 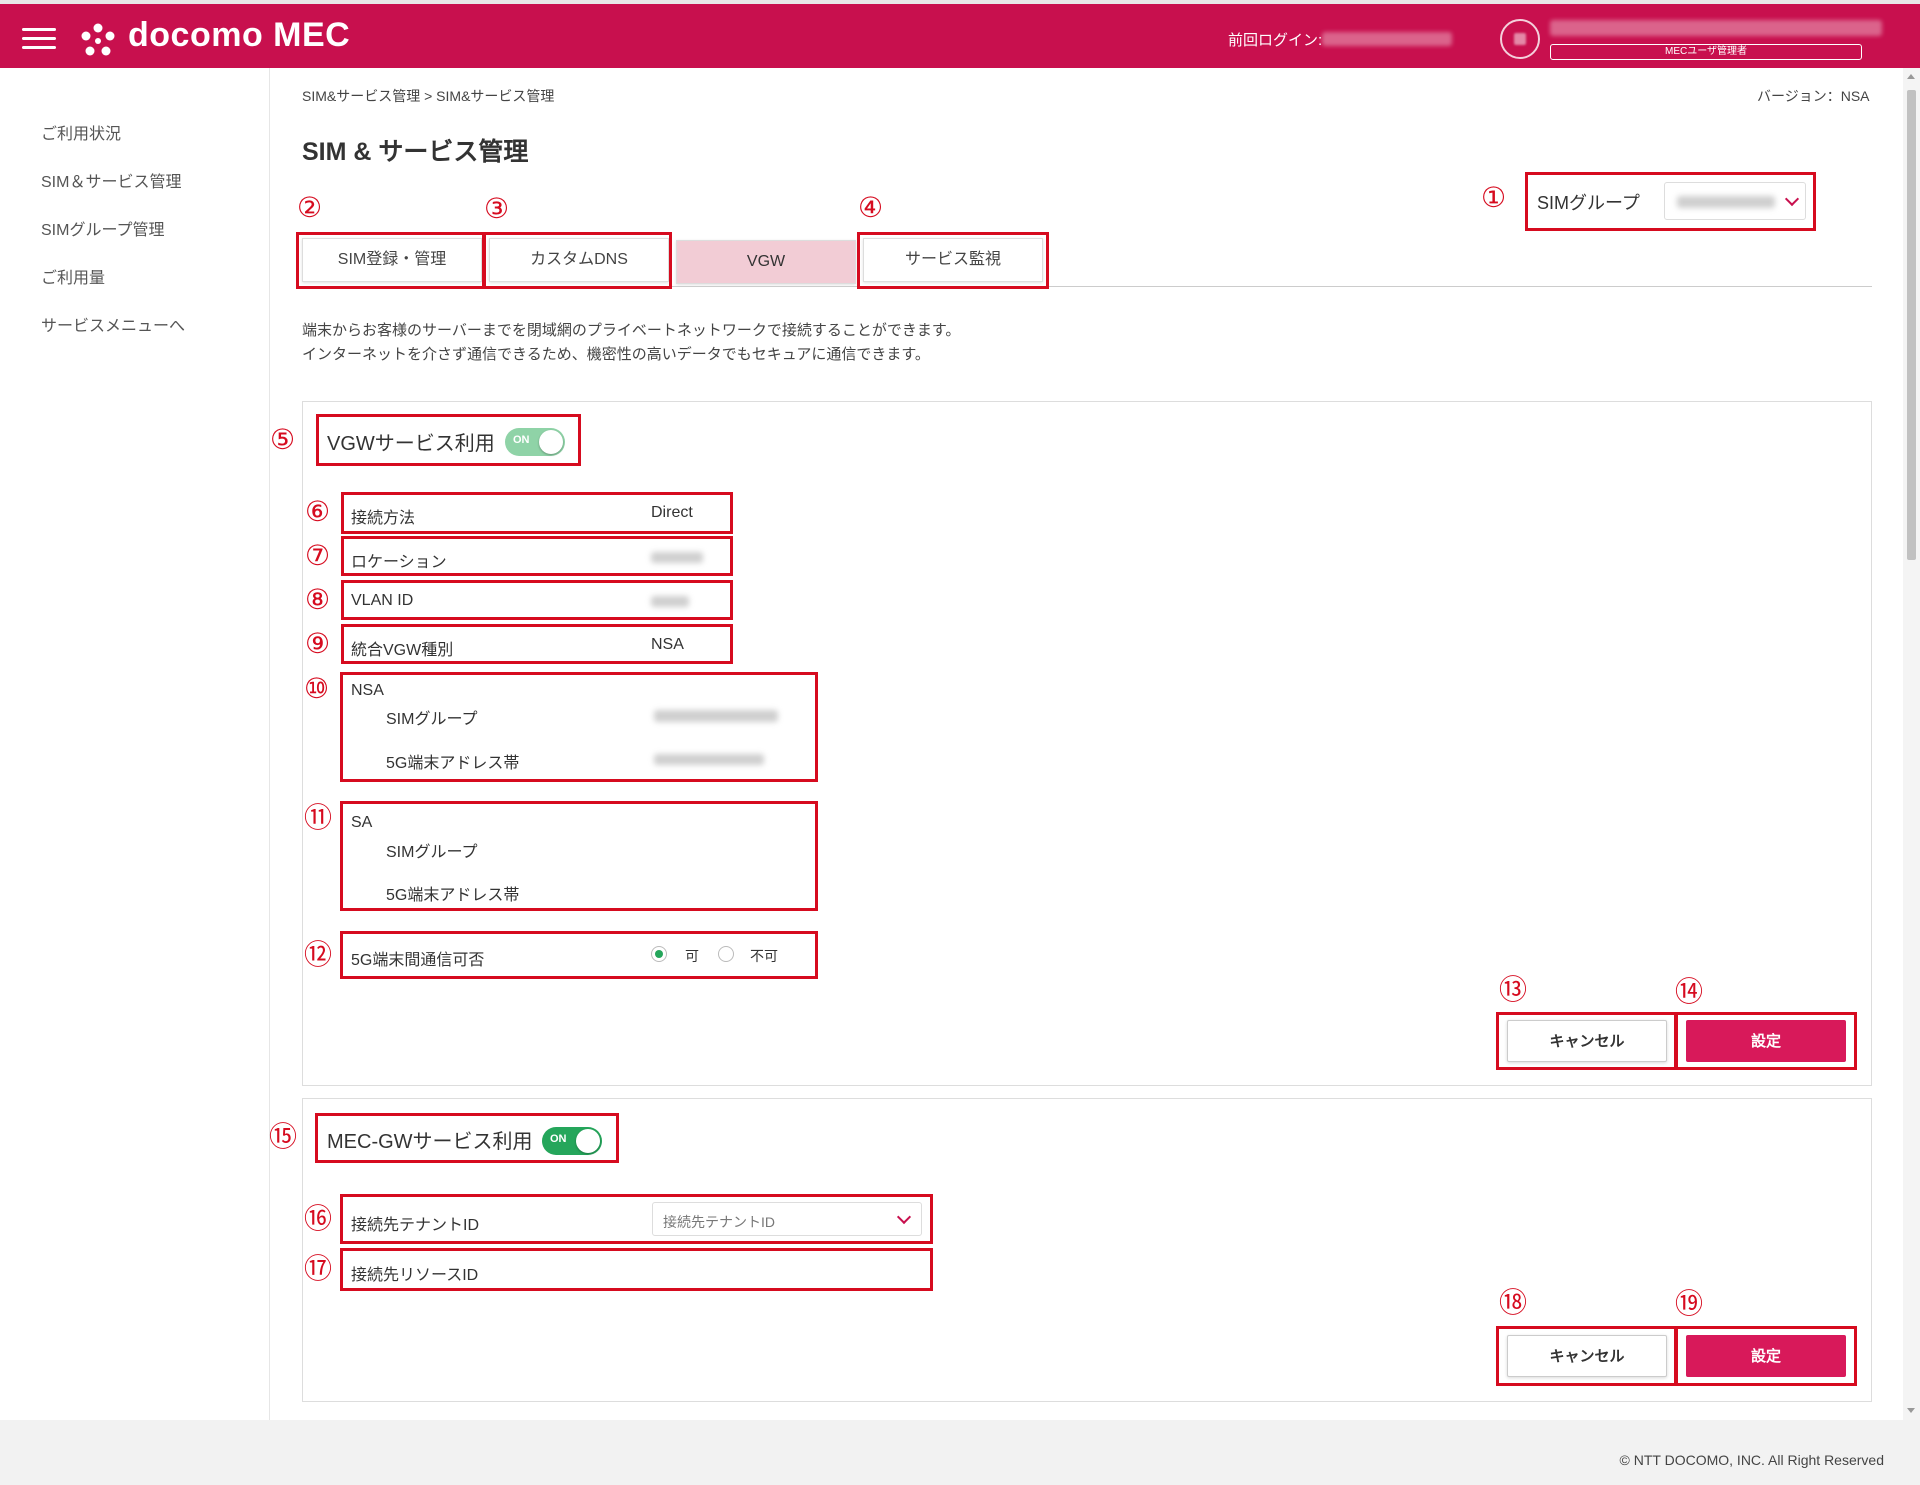 What do you see at coordinates (415, 1275) in the screenshot?
I see `resource-id-label: 接続先リソースID` at bounding box center [415, 1275].